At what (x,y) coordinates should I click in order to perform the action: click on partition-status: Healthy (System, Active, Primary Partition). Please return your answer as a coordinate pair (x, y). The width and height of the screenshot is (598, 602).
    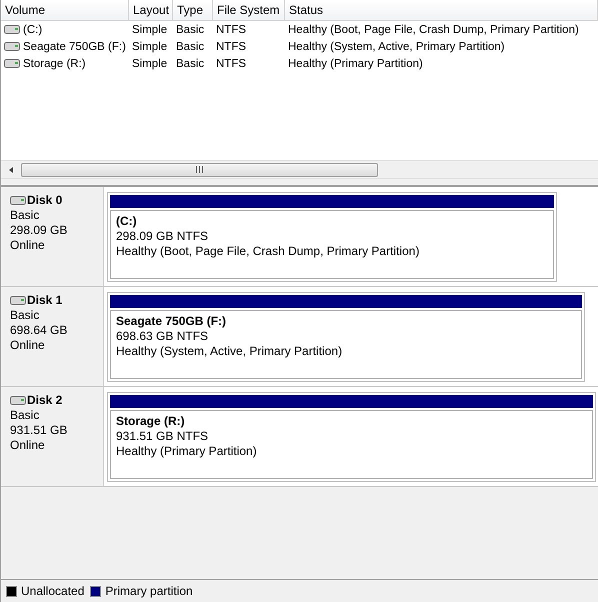
    Looking at the image, I should click on (230, 351).